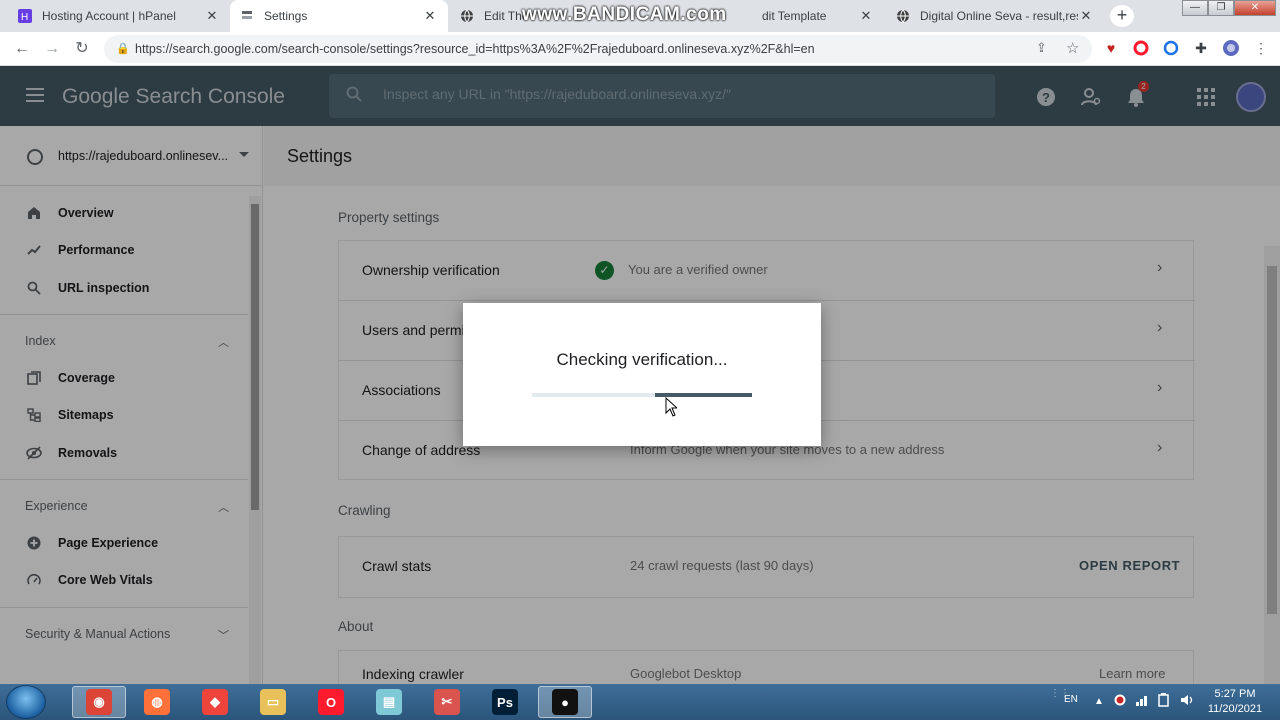  I want to click on bandicam-icon: ●, so click(565, 702).